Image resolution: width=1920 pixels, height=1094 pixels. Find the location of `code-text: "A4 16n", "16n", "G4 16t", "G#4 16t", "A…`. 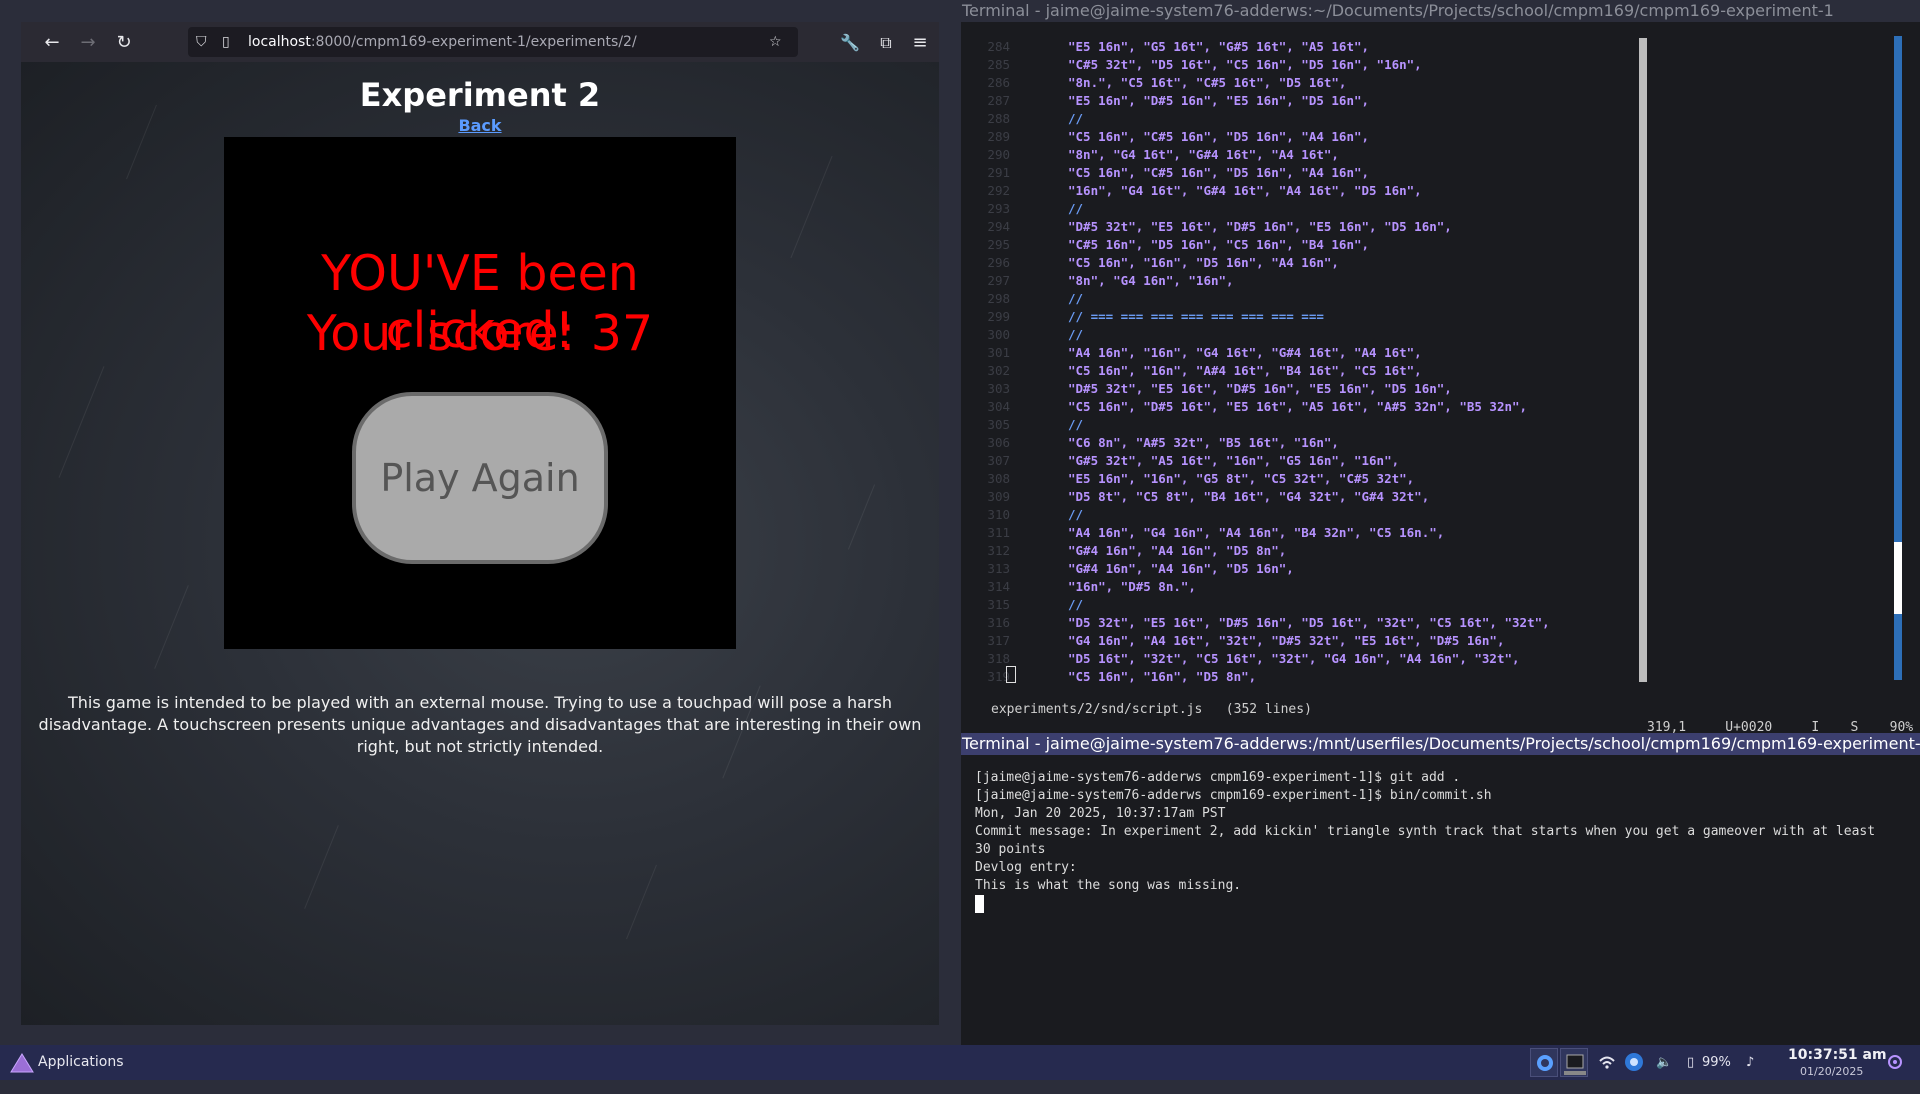

code-text: "A4 16n", "16n", "G4 16t", "G#4 16t", "A… is located at coordinates (1245, 352).